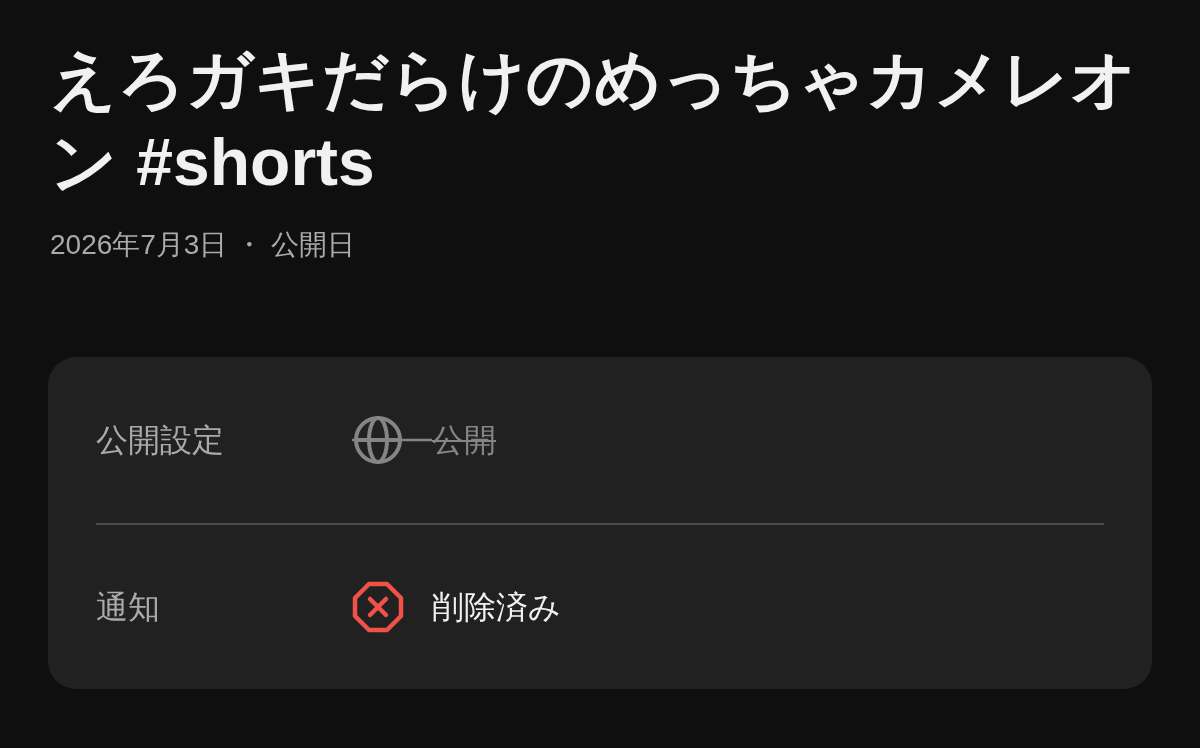 The height and width of the screenshot is (748, 1200). I want to click on publish-date: 2026年7月3日 ・ 公開日, so click(203, 245).